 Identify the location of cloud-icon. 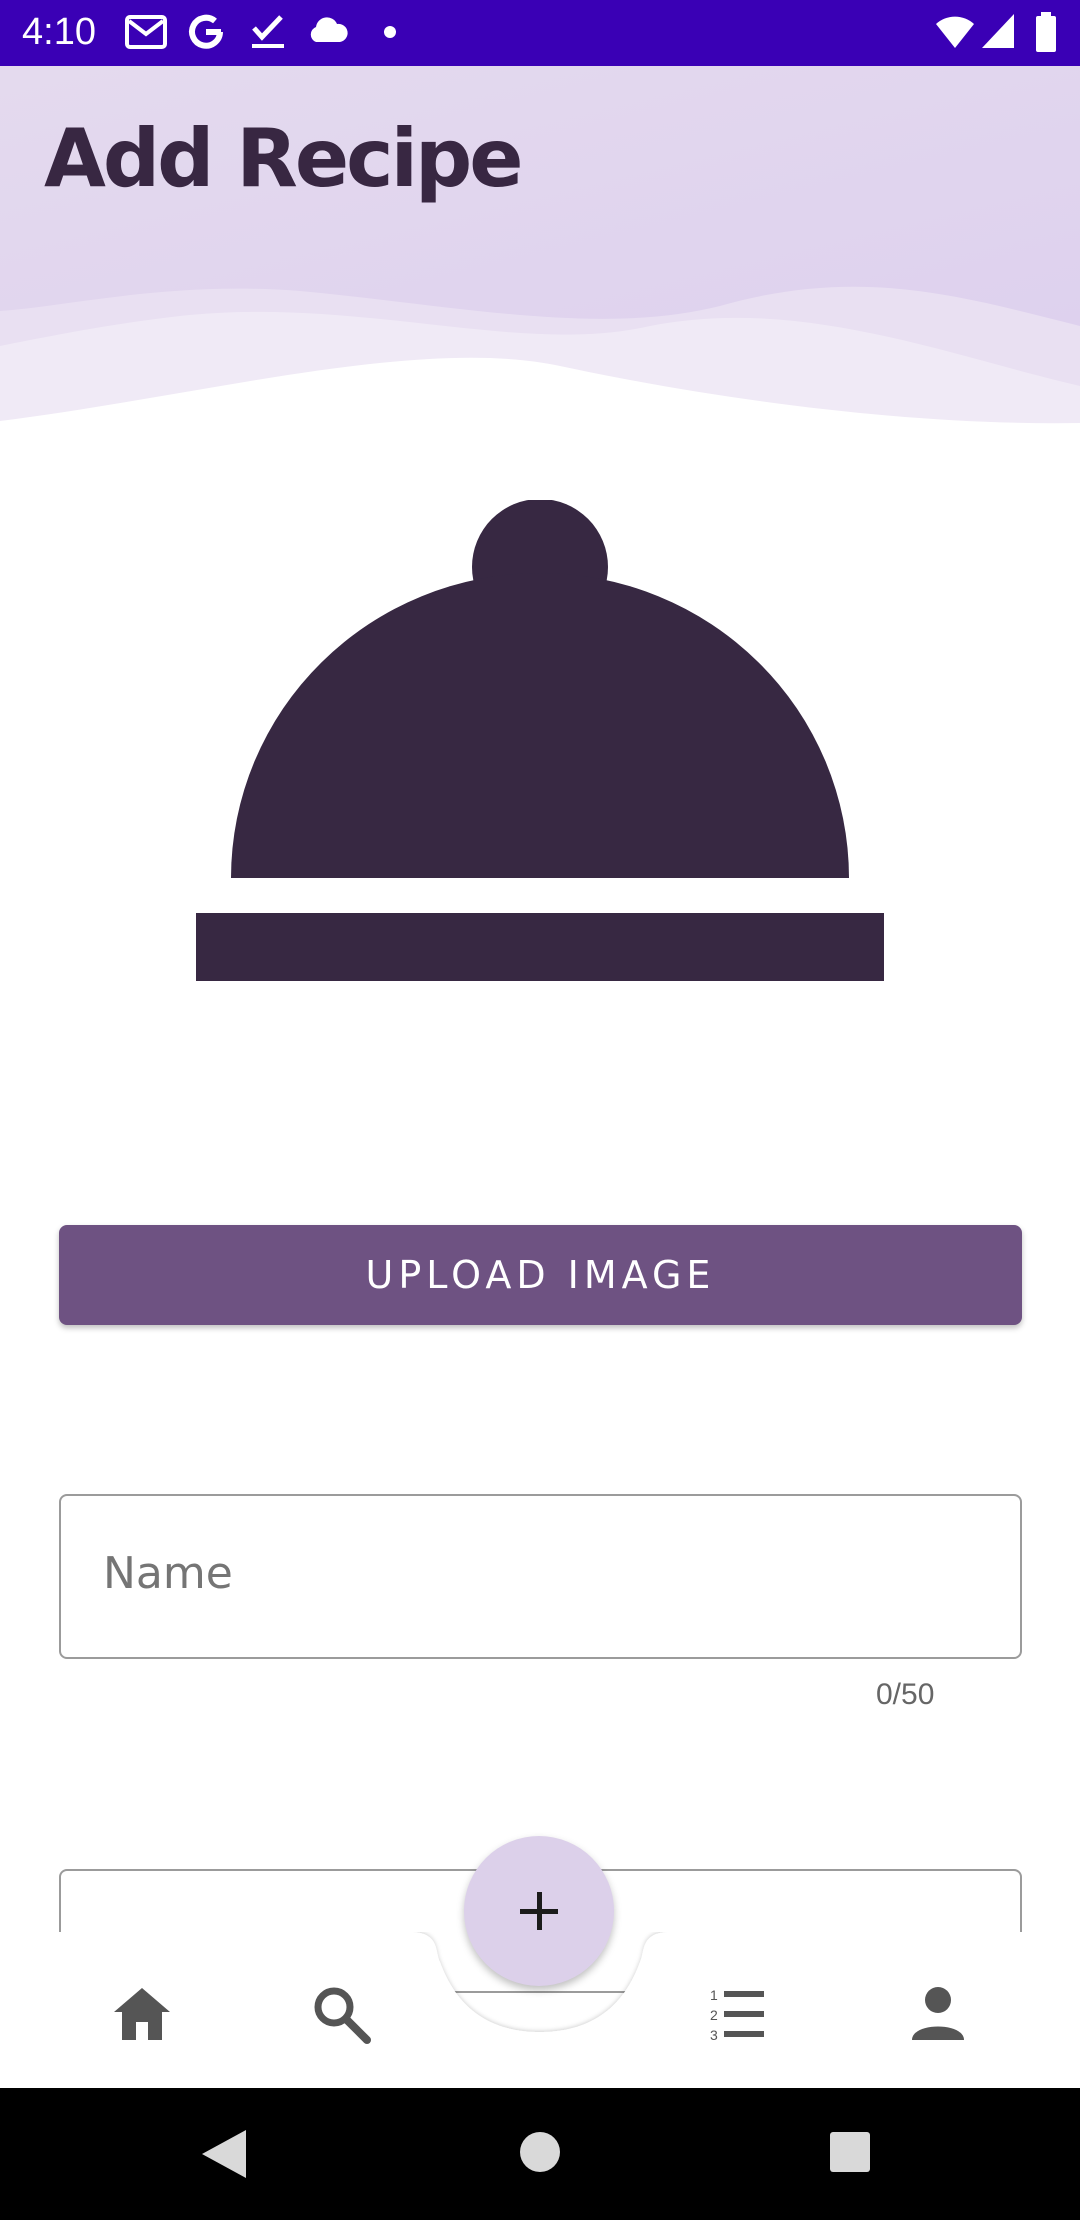
(329, 29).